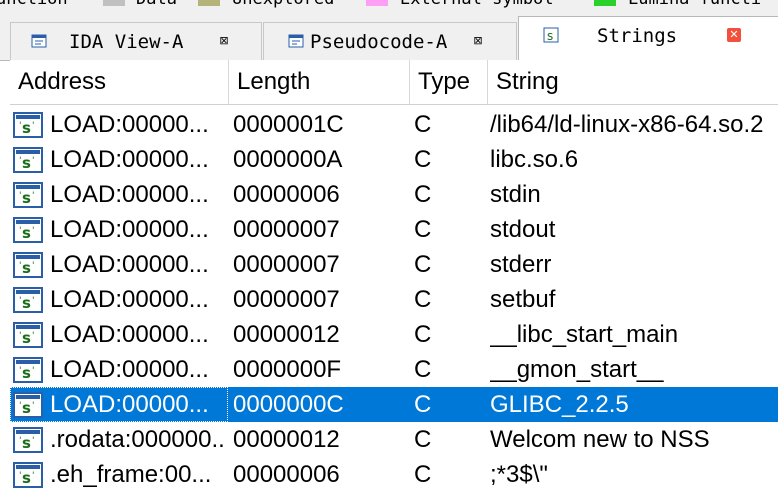 This screenshot has height=497, width=778. I want to click on close-icon: ✕, so click(734, 35).